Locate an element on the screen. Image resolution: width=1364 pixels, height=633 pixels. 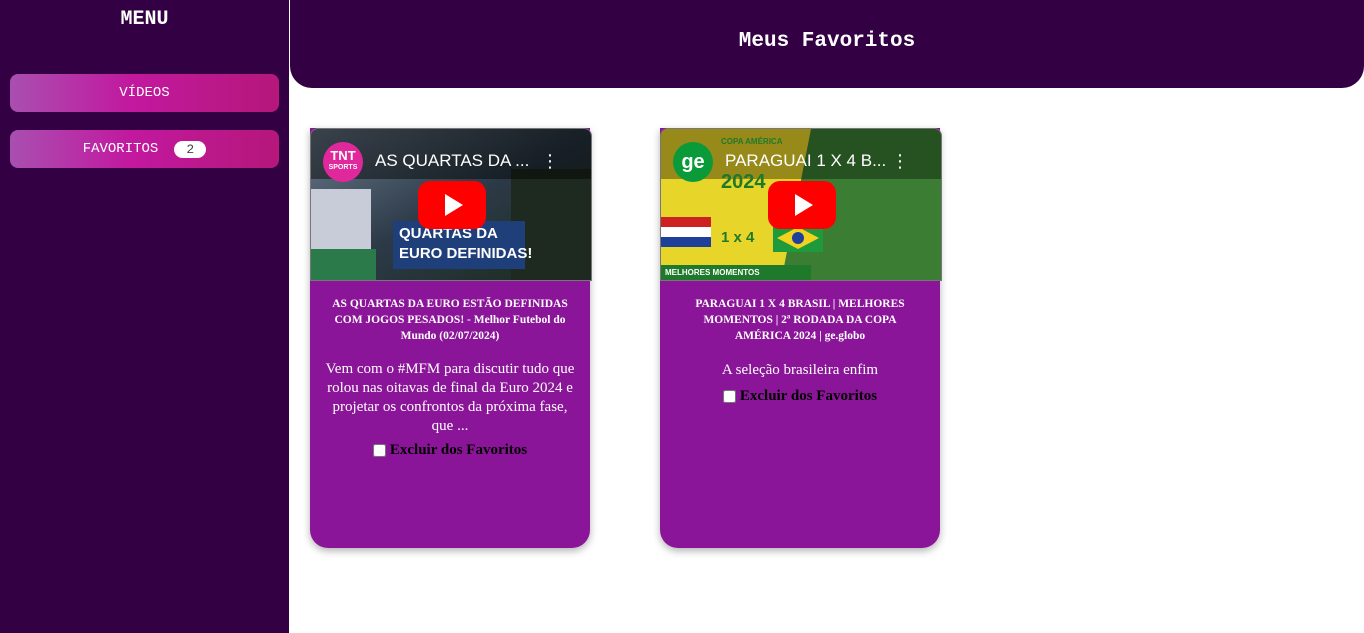
thumbnail-text-2: EURO DEFINIDAS! is located at coordinates (466, 253).